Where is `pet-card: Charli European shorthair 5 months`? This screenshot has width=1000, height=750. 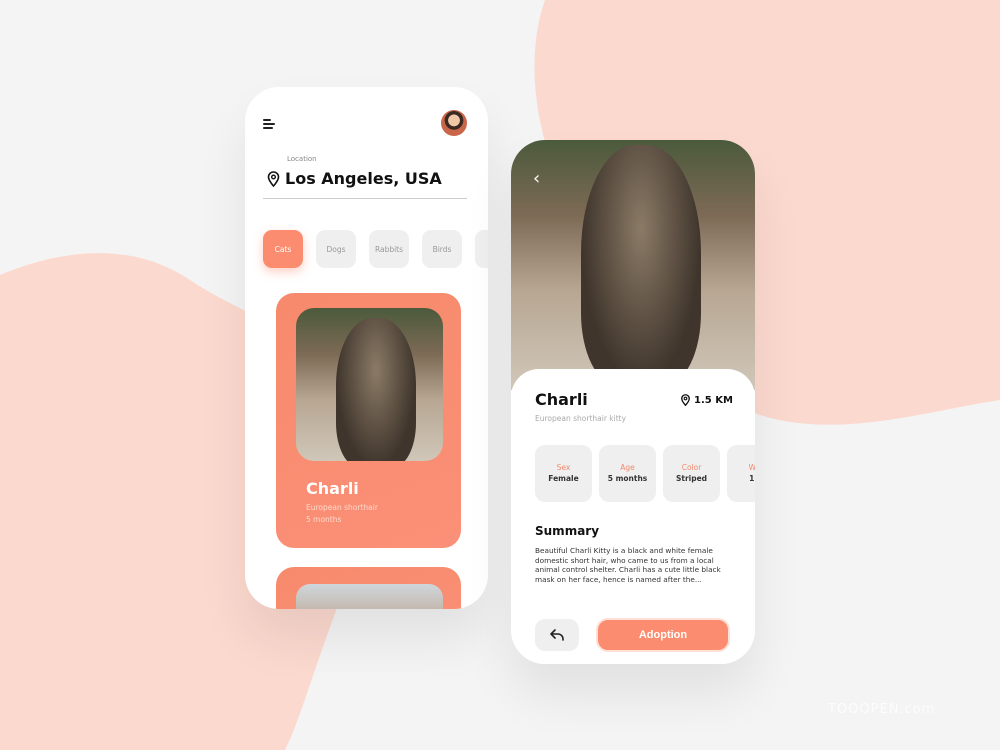
pet-card: Charli European shorthair 5 months is located at coordinates (368, 420).